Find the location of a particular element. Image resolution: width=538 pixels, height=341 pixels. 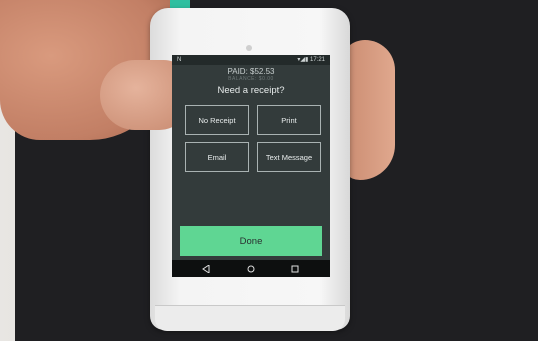

home-icon is located at coordinates (251, 268).